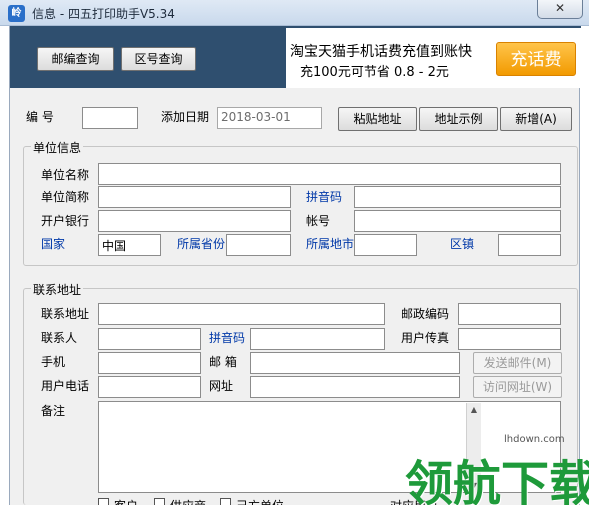  What do you see at coordinates (103, 14) in the screenshot?
I see `window-title: 信息 - 四五打印助手V5.34` at bounding box center [103, 14].